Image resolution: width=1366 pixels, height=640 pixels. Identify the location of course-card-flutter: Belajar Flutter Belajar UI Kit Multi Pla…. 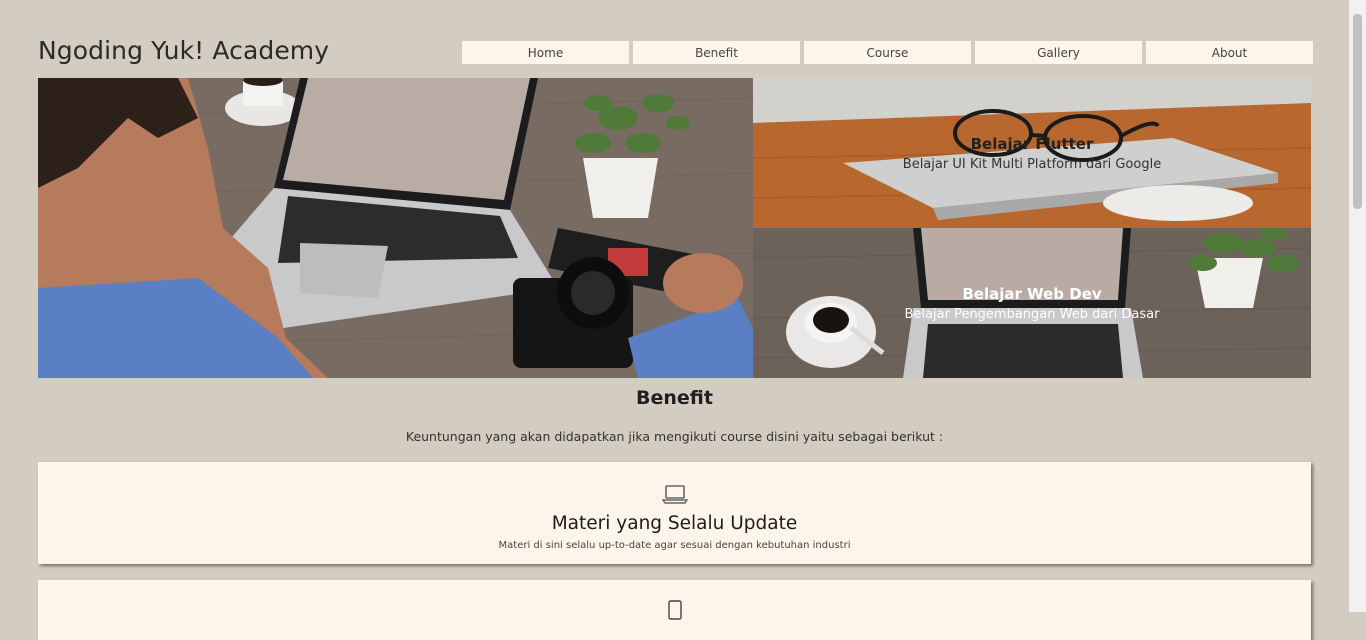
(1032, 153).